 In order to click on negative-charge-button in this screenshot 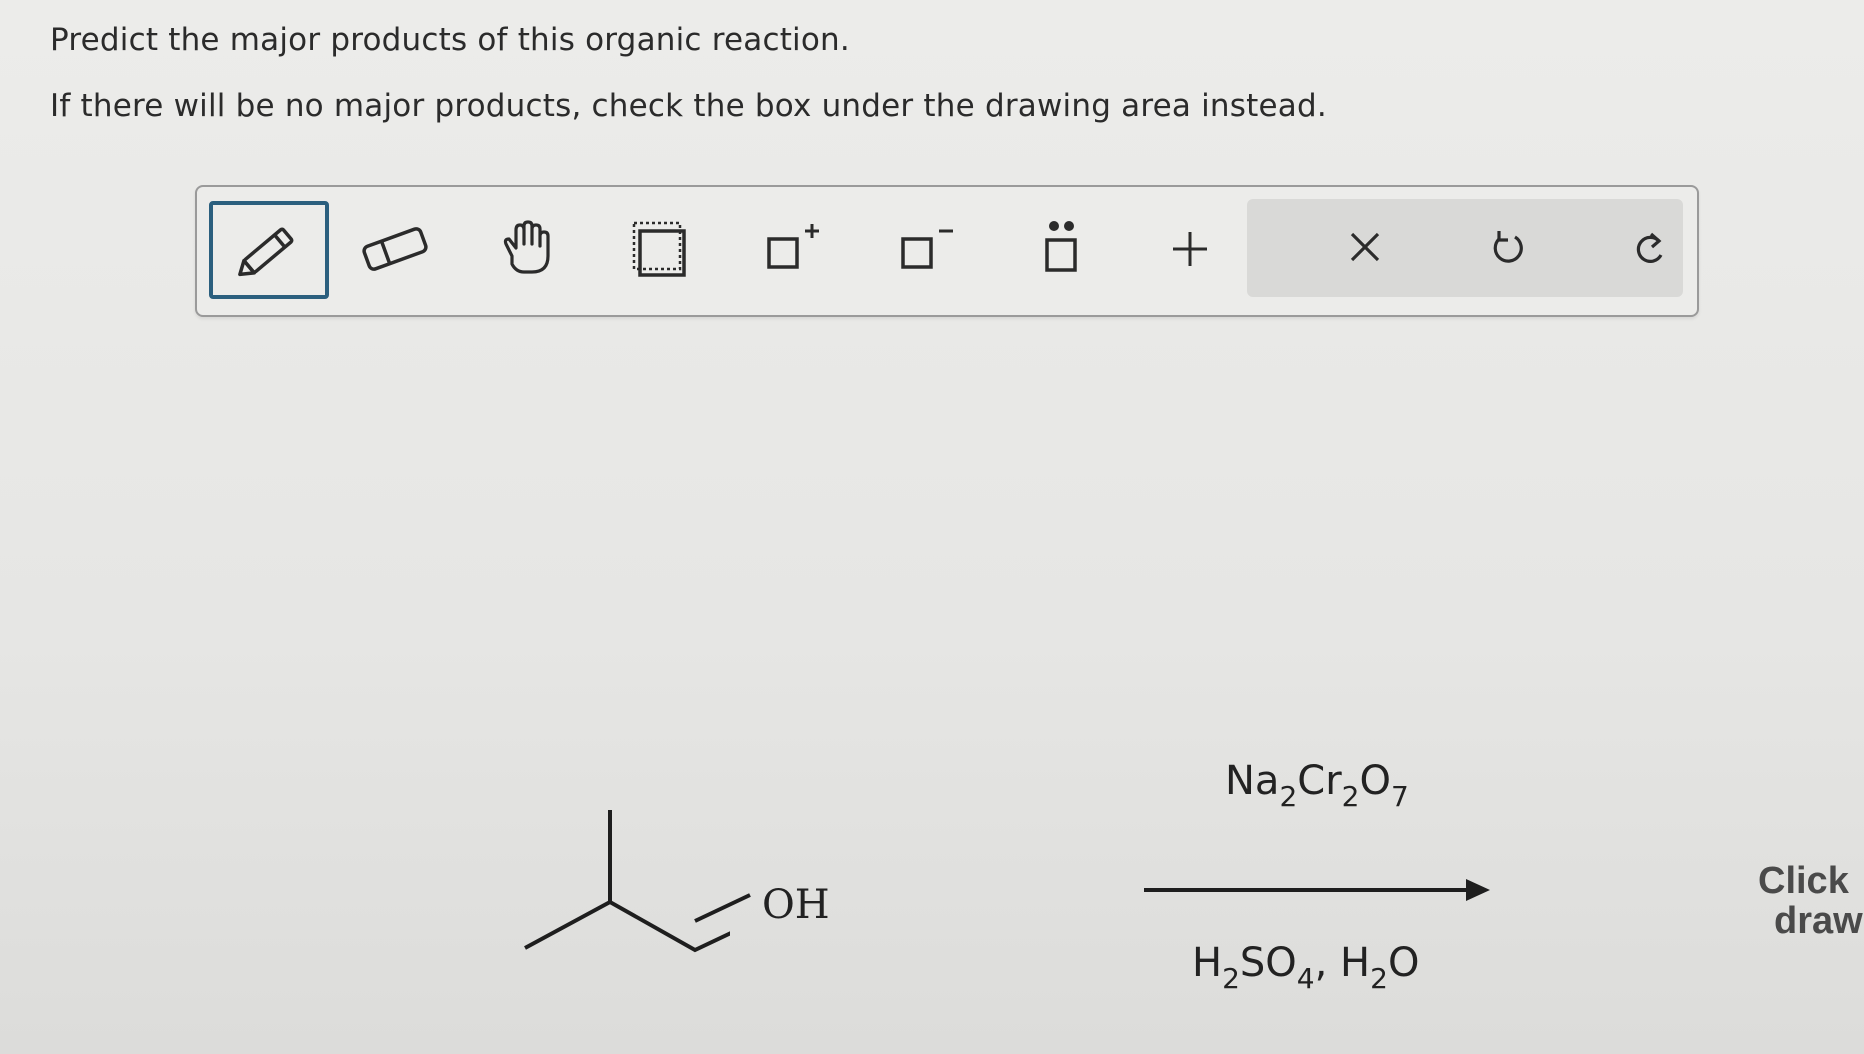, I will do `click(927, 249)`.